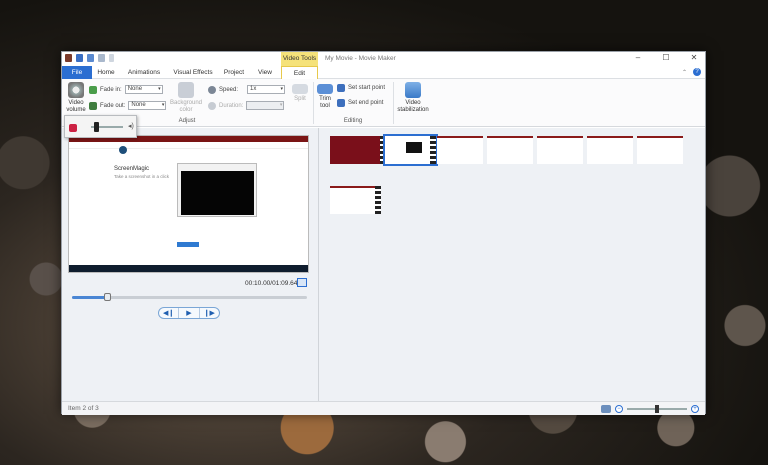 Image resolution: width=768 pixels, height=465 pixels. I want to click on speed-icon, so click(212, 89).